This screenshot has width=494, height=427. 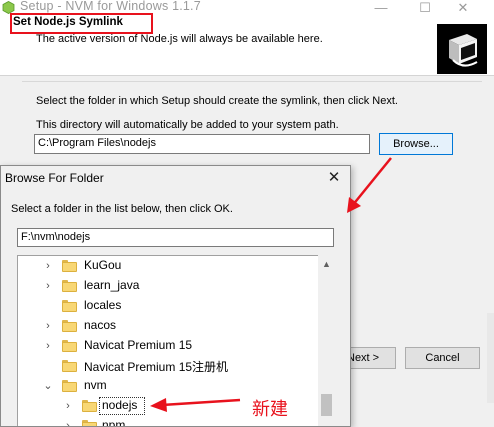 I want to click on title-highlight-box, so click(x=81, y=23).